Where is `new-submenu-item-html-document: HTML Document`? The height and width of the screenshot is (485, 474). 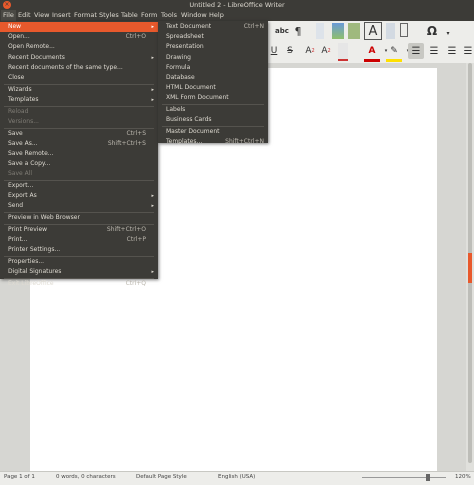
new-submenu-item-html-document: HTML Document is located at coordinates (213, 88).